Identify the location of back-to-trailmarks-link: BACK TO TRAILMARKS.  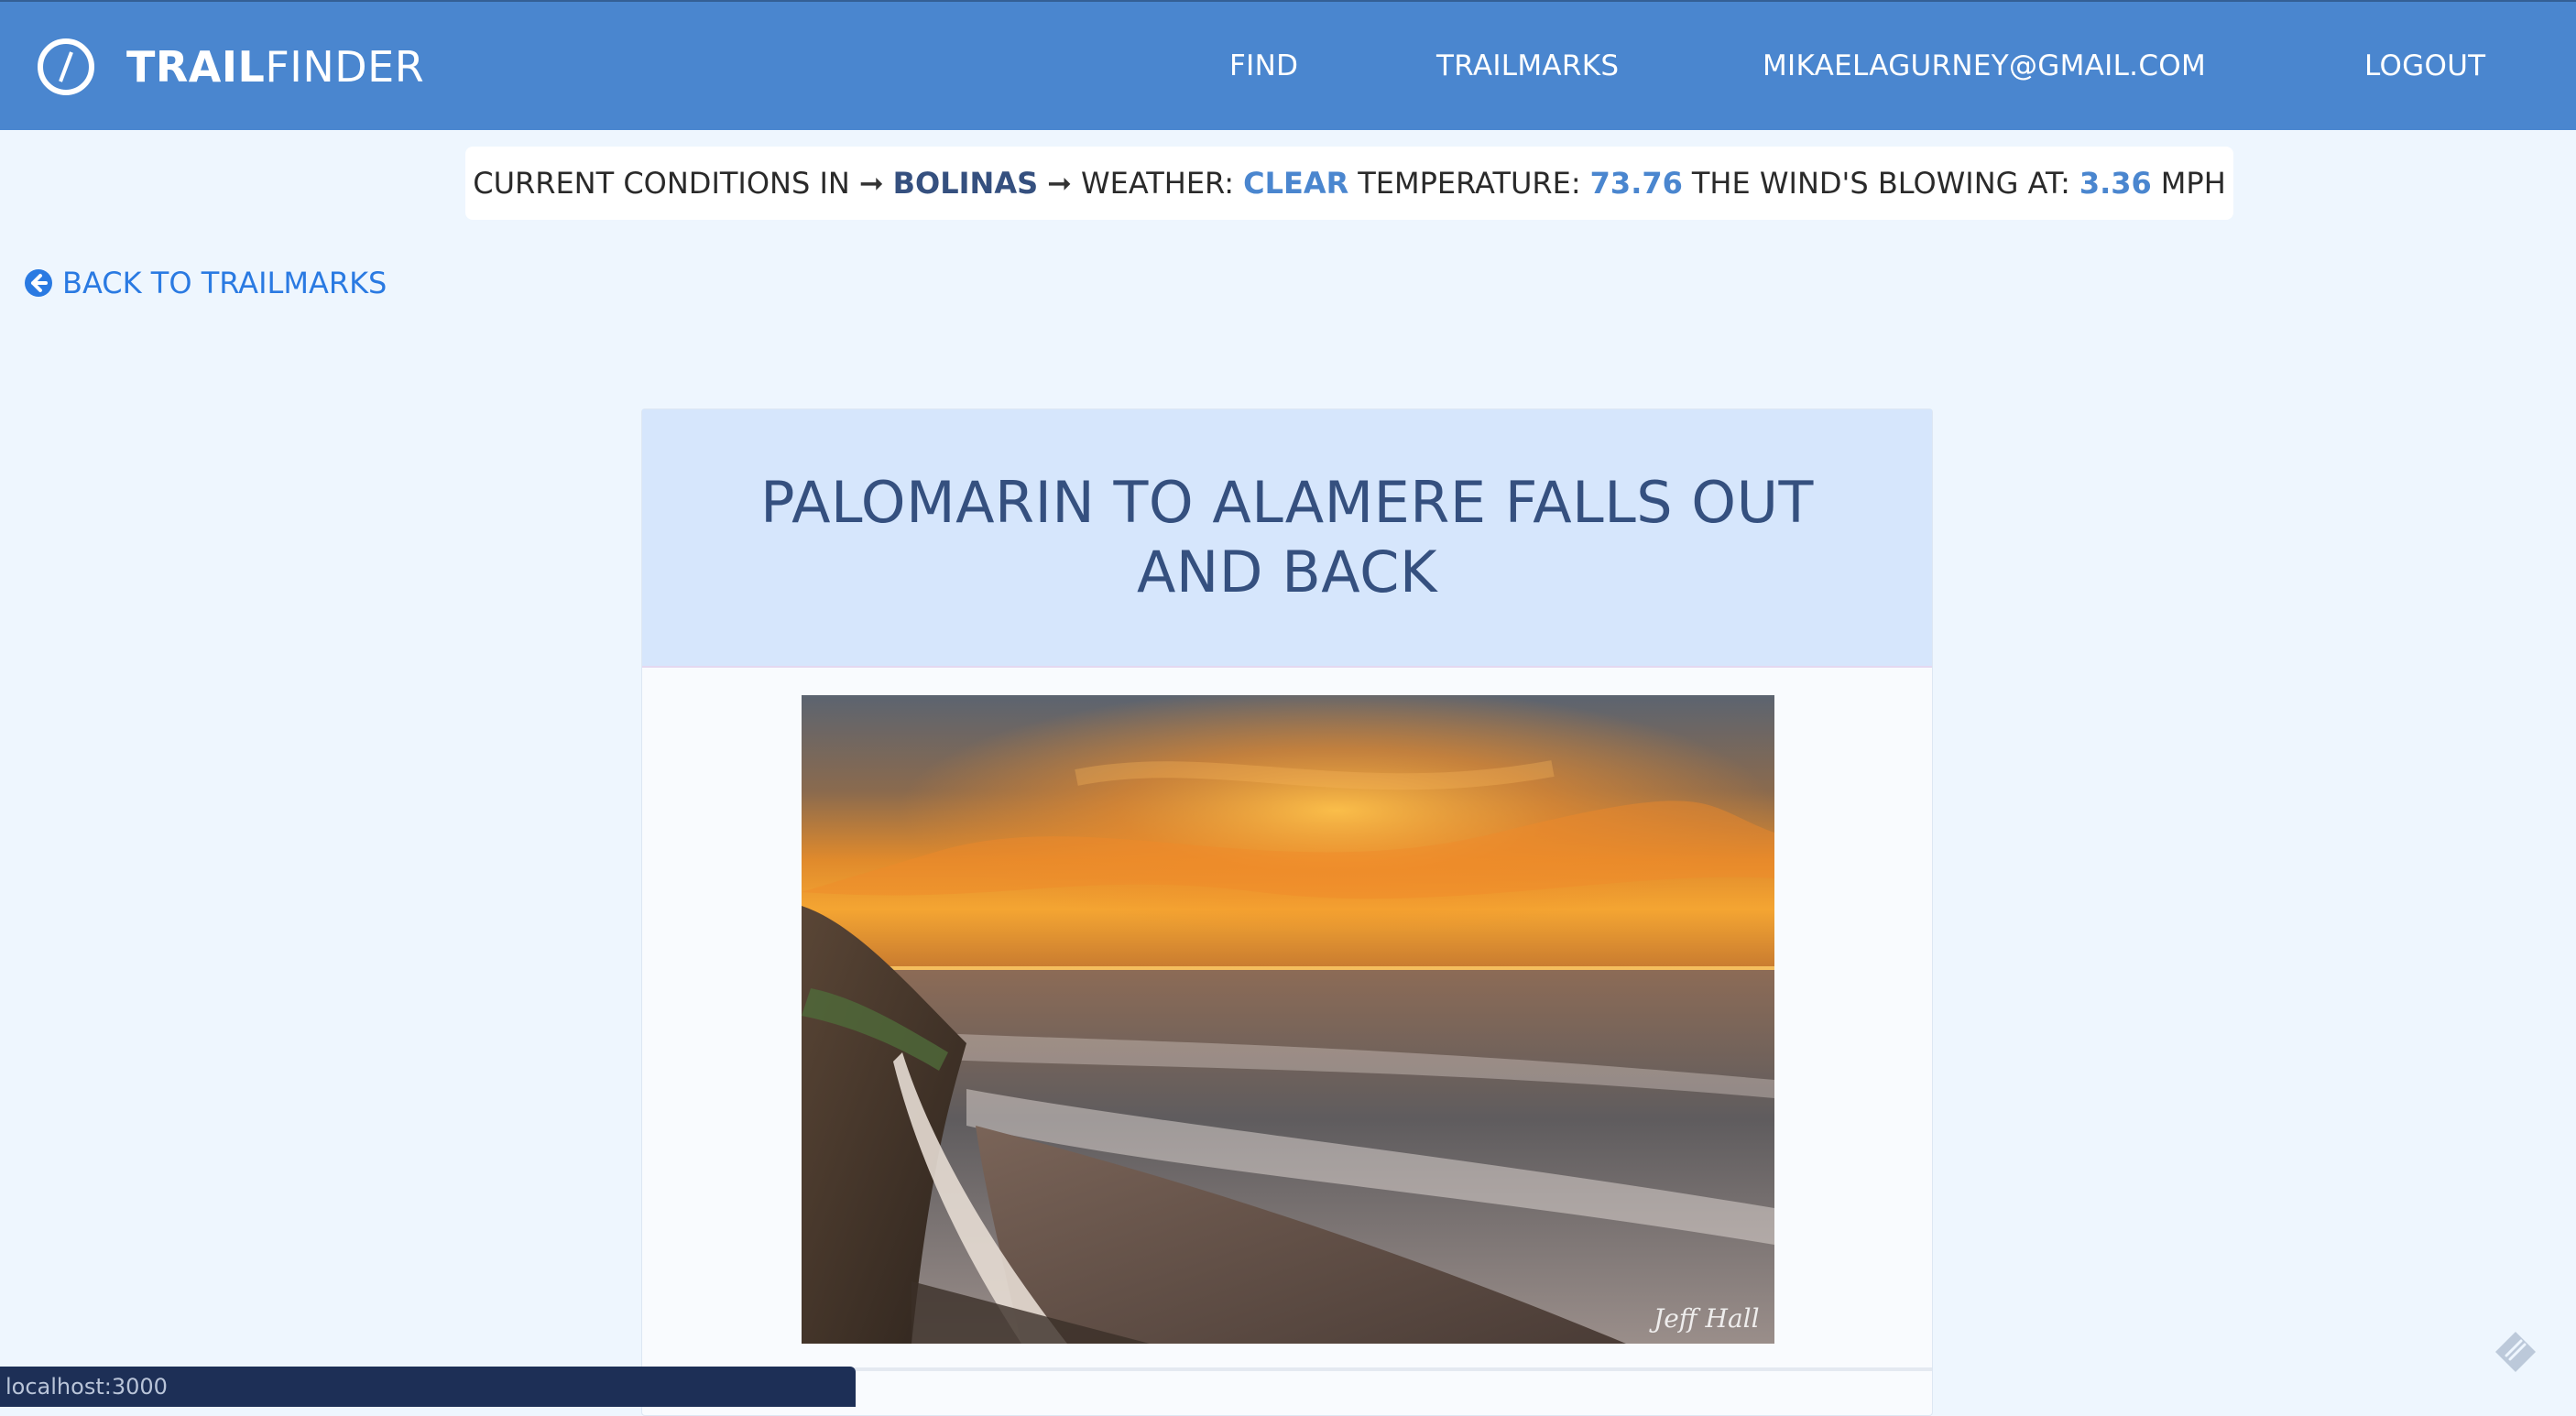
(205, 283).